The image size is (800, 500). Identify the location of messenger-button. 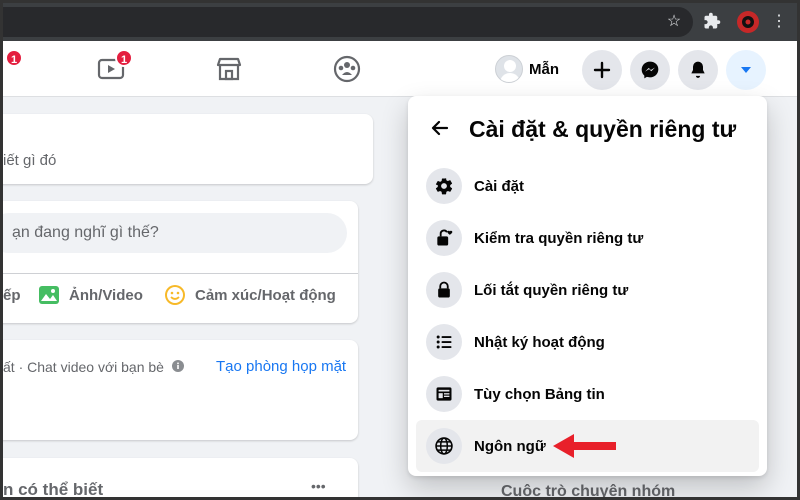
(650, 70).